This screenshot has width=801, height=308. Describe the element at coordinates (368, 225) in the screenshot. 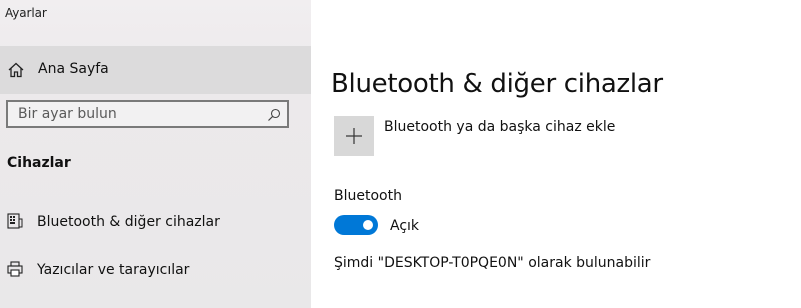

I see `toggle-knob` at that location.